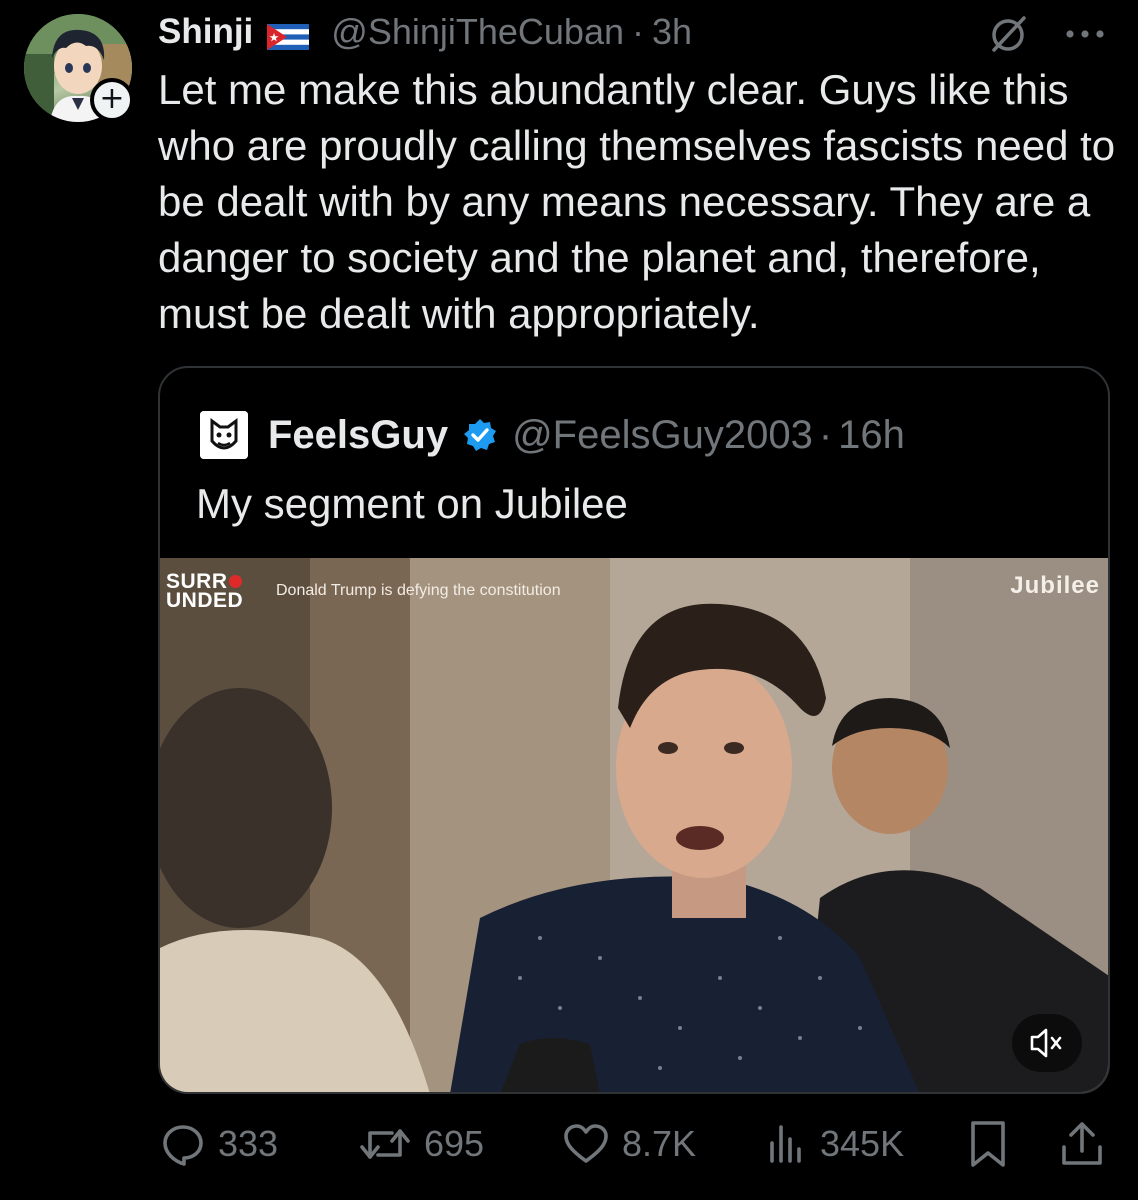 The image size is (1138, 1200). What do you see at coordinates (586, 1144) in the screenshot?
I see `heart-icon` at bounding box center [586, 1144].